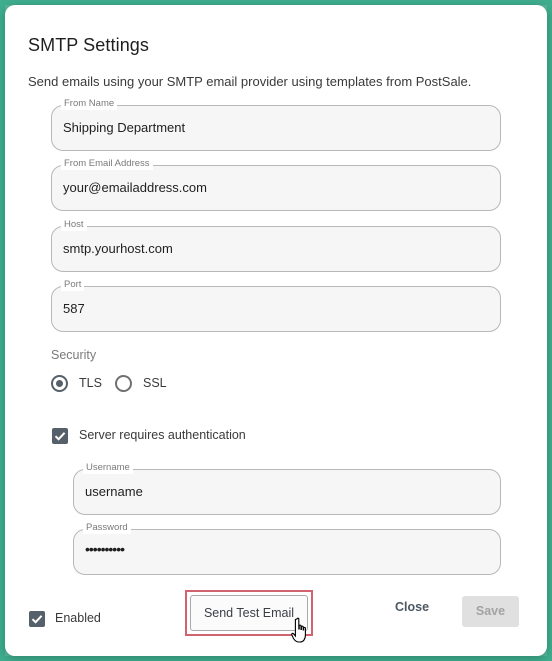  I want to click on tls-radio-label: TLS, so click(90, 383).